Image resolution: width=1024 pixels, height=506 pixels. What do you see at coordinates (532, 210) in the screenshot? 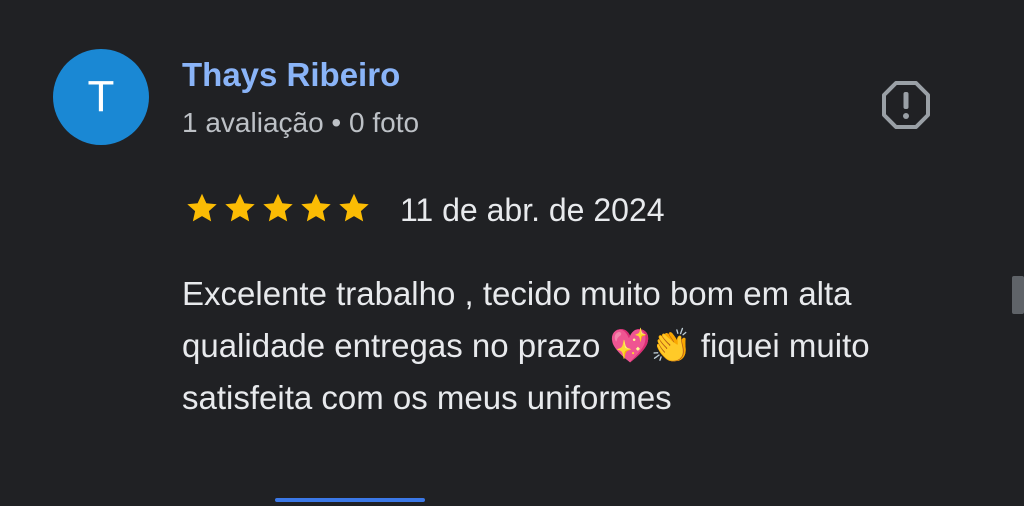
I see `review-date: 11 de abr. de 2024` at bounding box center [532, 210].